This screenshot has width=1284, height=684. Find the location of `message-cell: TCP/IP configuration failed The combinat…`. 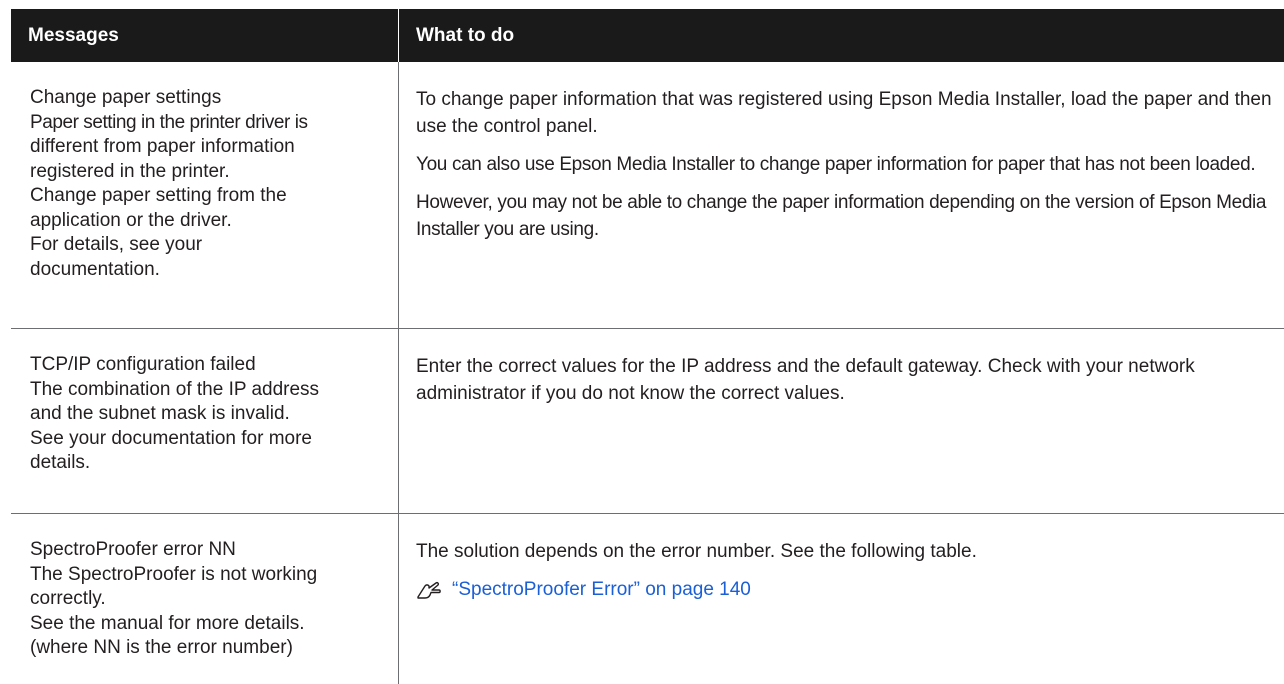

message-cell: TCP/IP configuration failed The combinat… is located at coordinates (205, 421).